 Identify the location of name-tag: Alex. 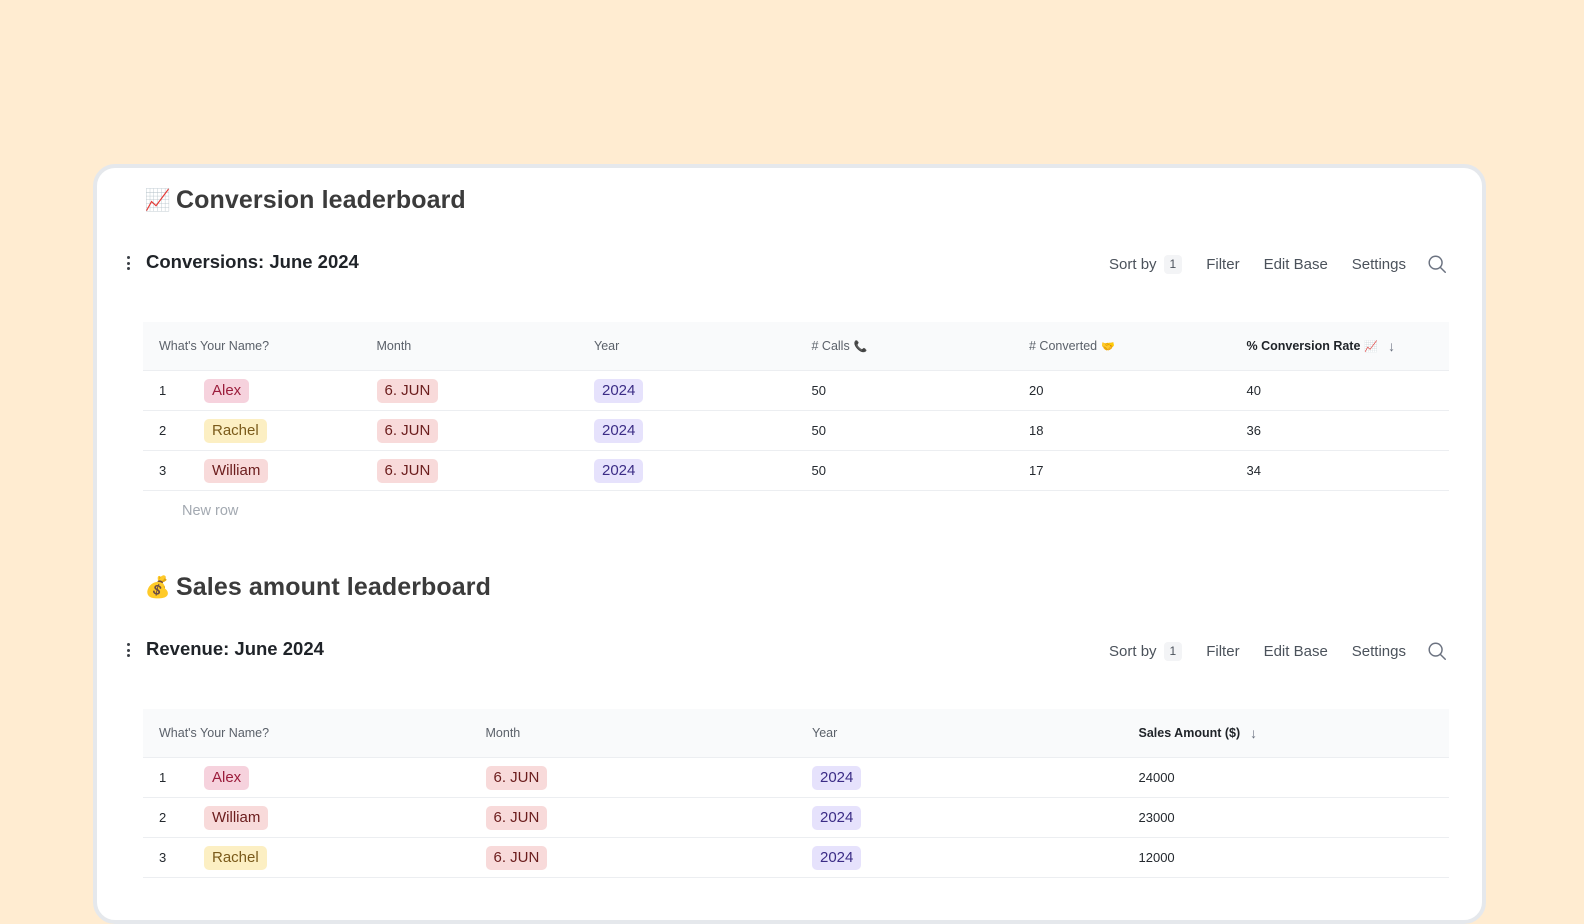
(227, 777).